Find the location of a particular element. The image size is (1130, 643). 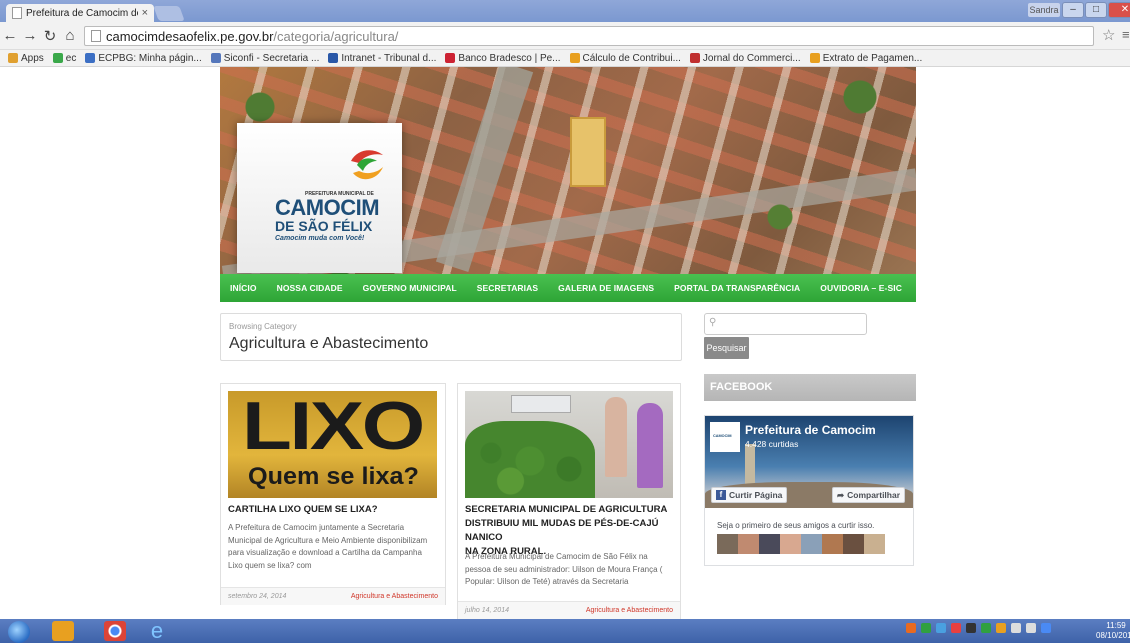

search-input: ⚲ is located at coordinates (785, 324).